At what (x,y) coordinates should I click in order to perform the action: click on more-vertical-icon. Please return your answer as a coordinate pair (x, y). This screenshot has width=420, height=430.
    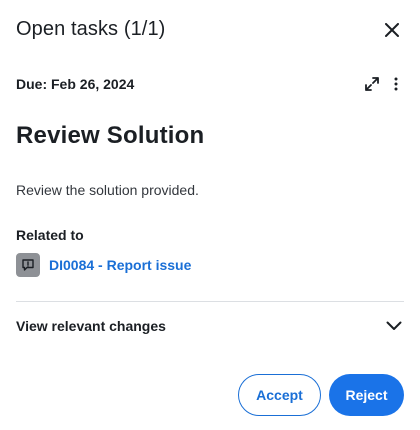
    Looking at the image, I should click on (396, 84).